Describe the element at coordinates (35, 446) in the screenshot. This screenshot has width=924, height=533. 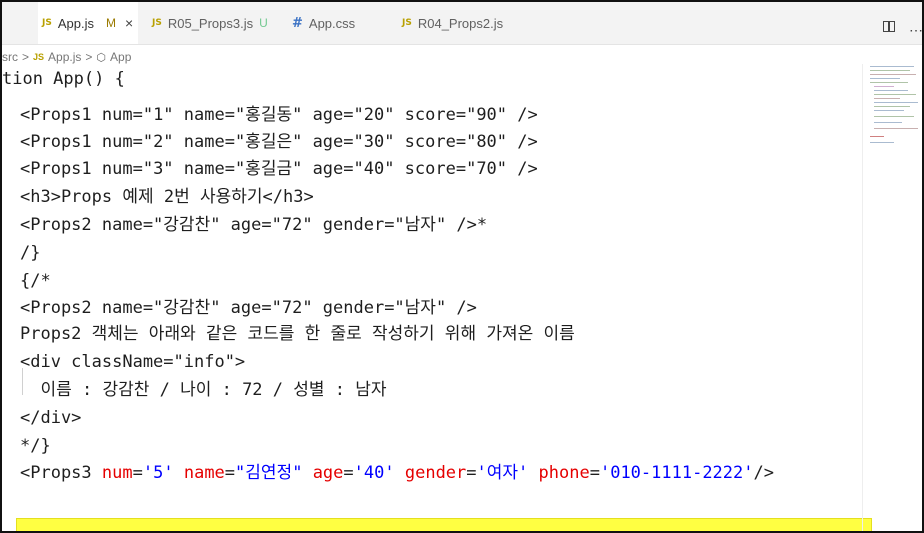
I see `code-line: */}` at that location.